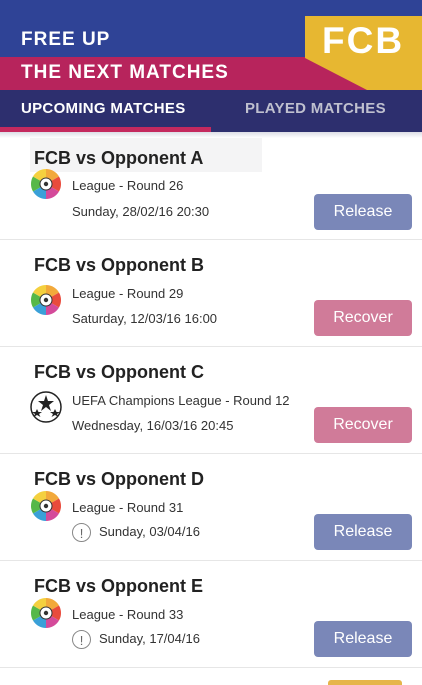  Describe the element at coordinates (128, 614) in the screenshot. I see `match-competition: League - Round 33` at that location.